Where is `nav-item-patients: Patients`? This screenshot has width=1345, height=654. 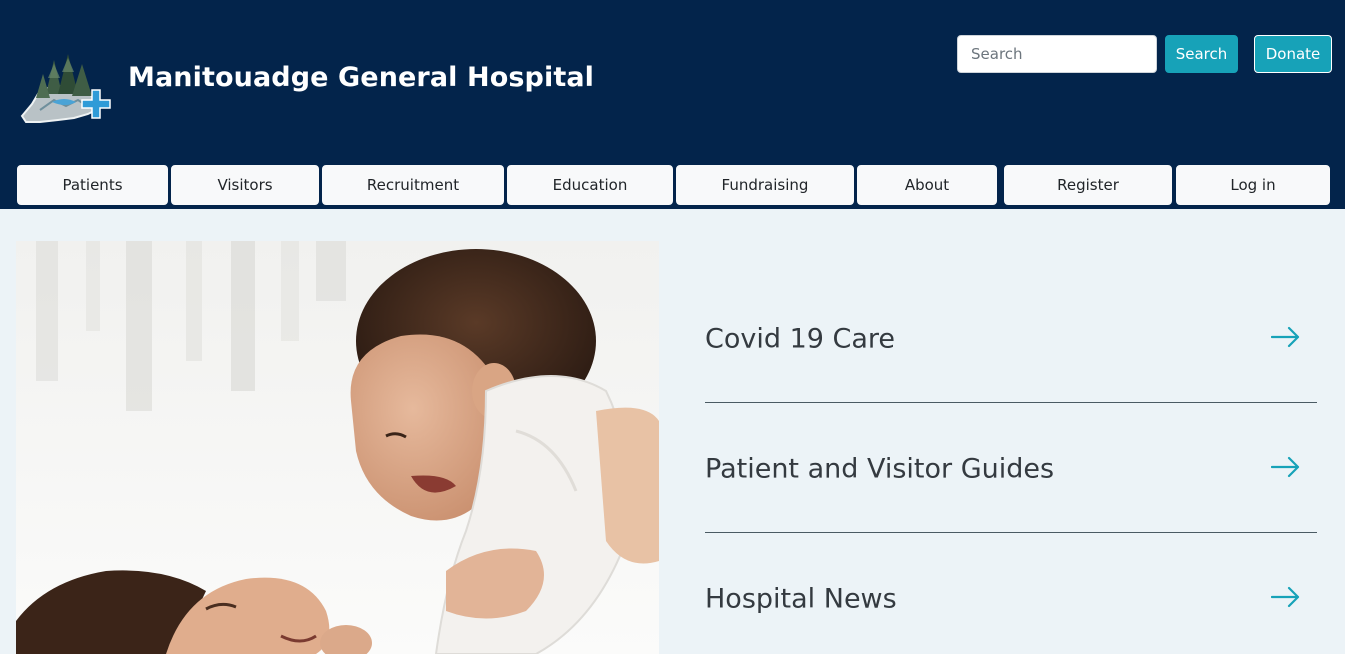 nav-item-patients: Patients is located at coordinates (92, 185).